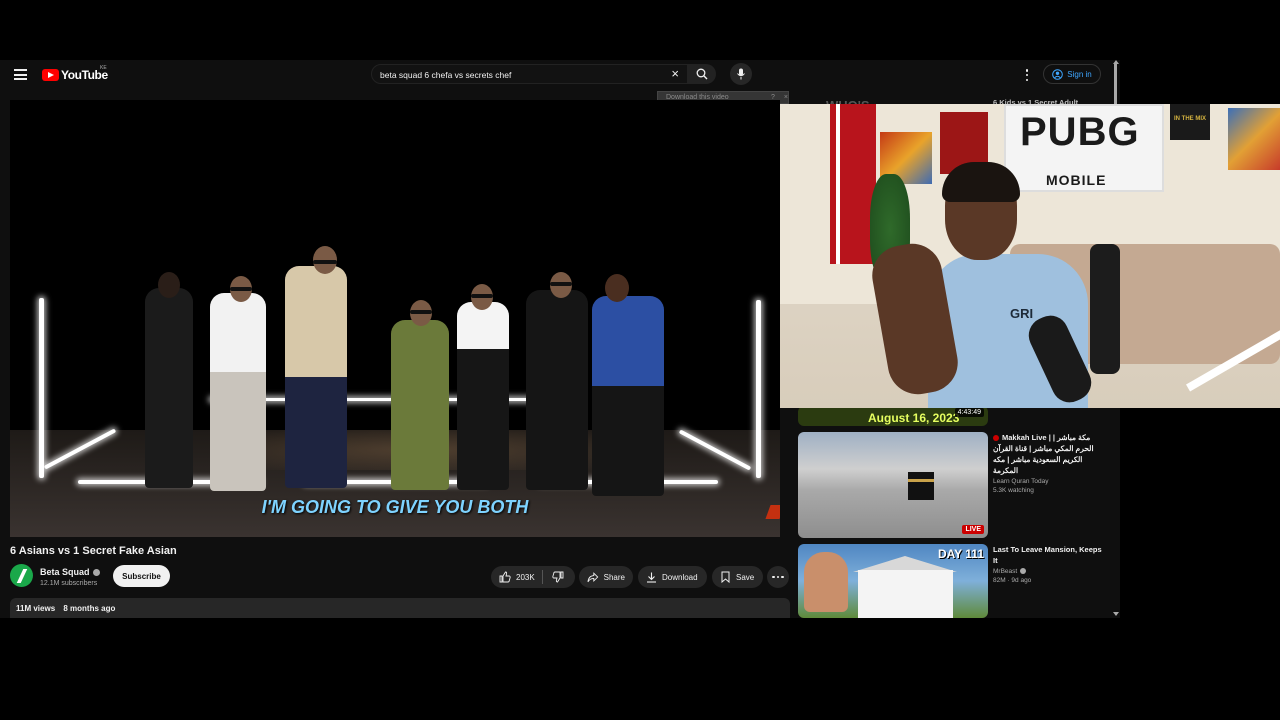 The width and height of the screenshot is (1280, 720). Describe the element at coordinates (520, 74) in the screenshot. I see `search-input` at that location.